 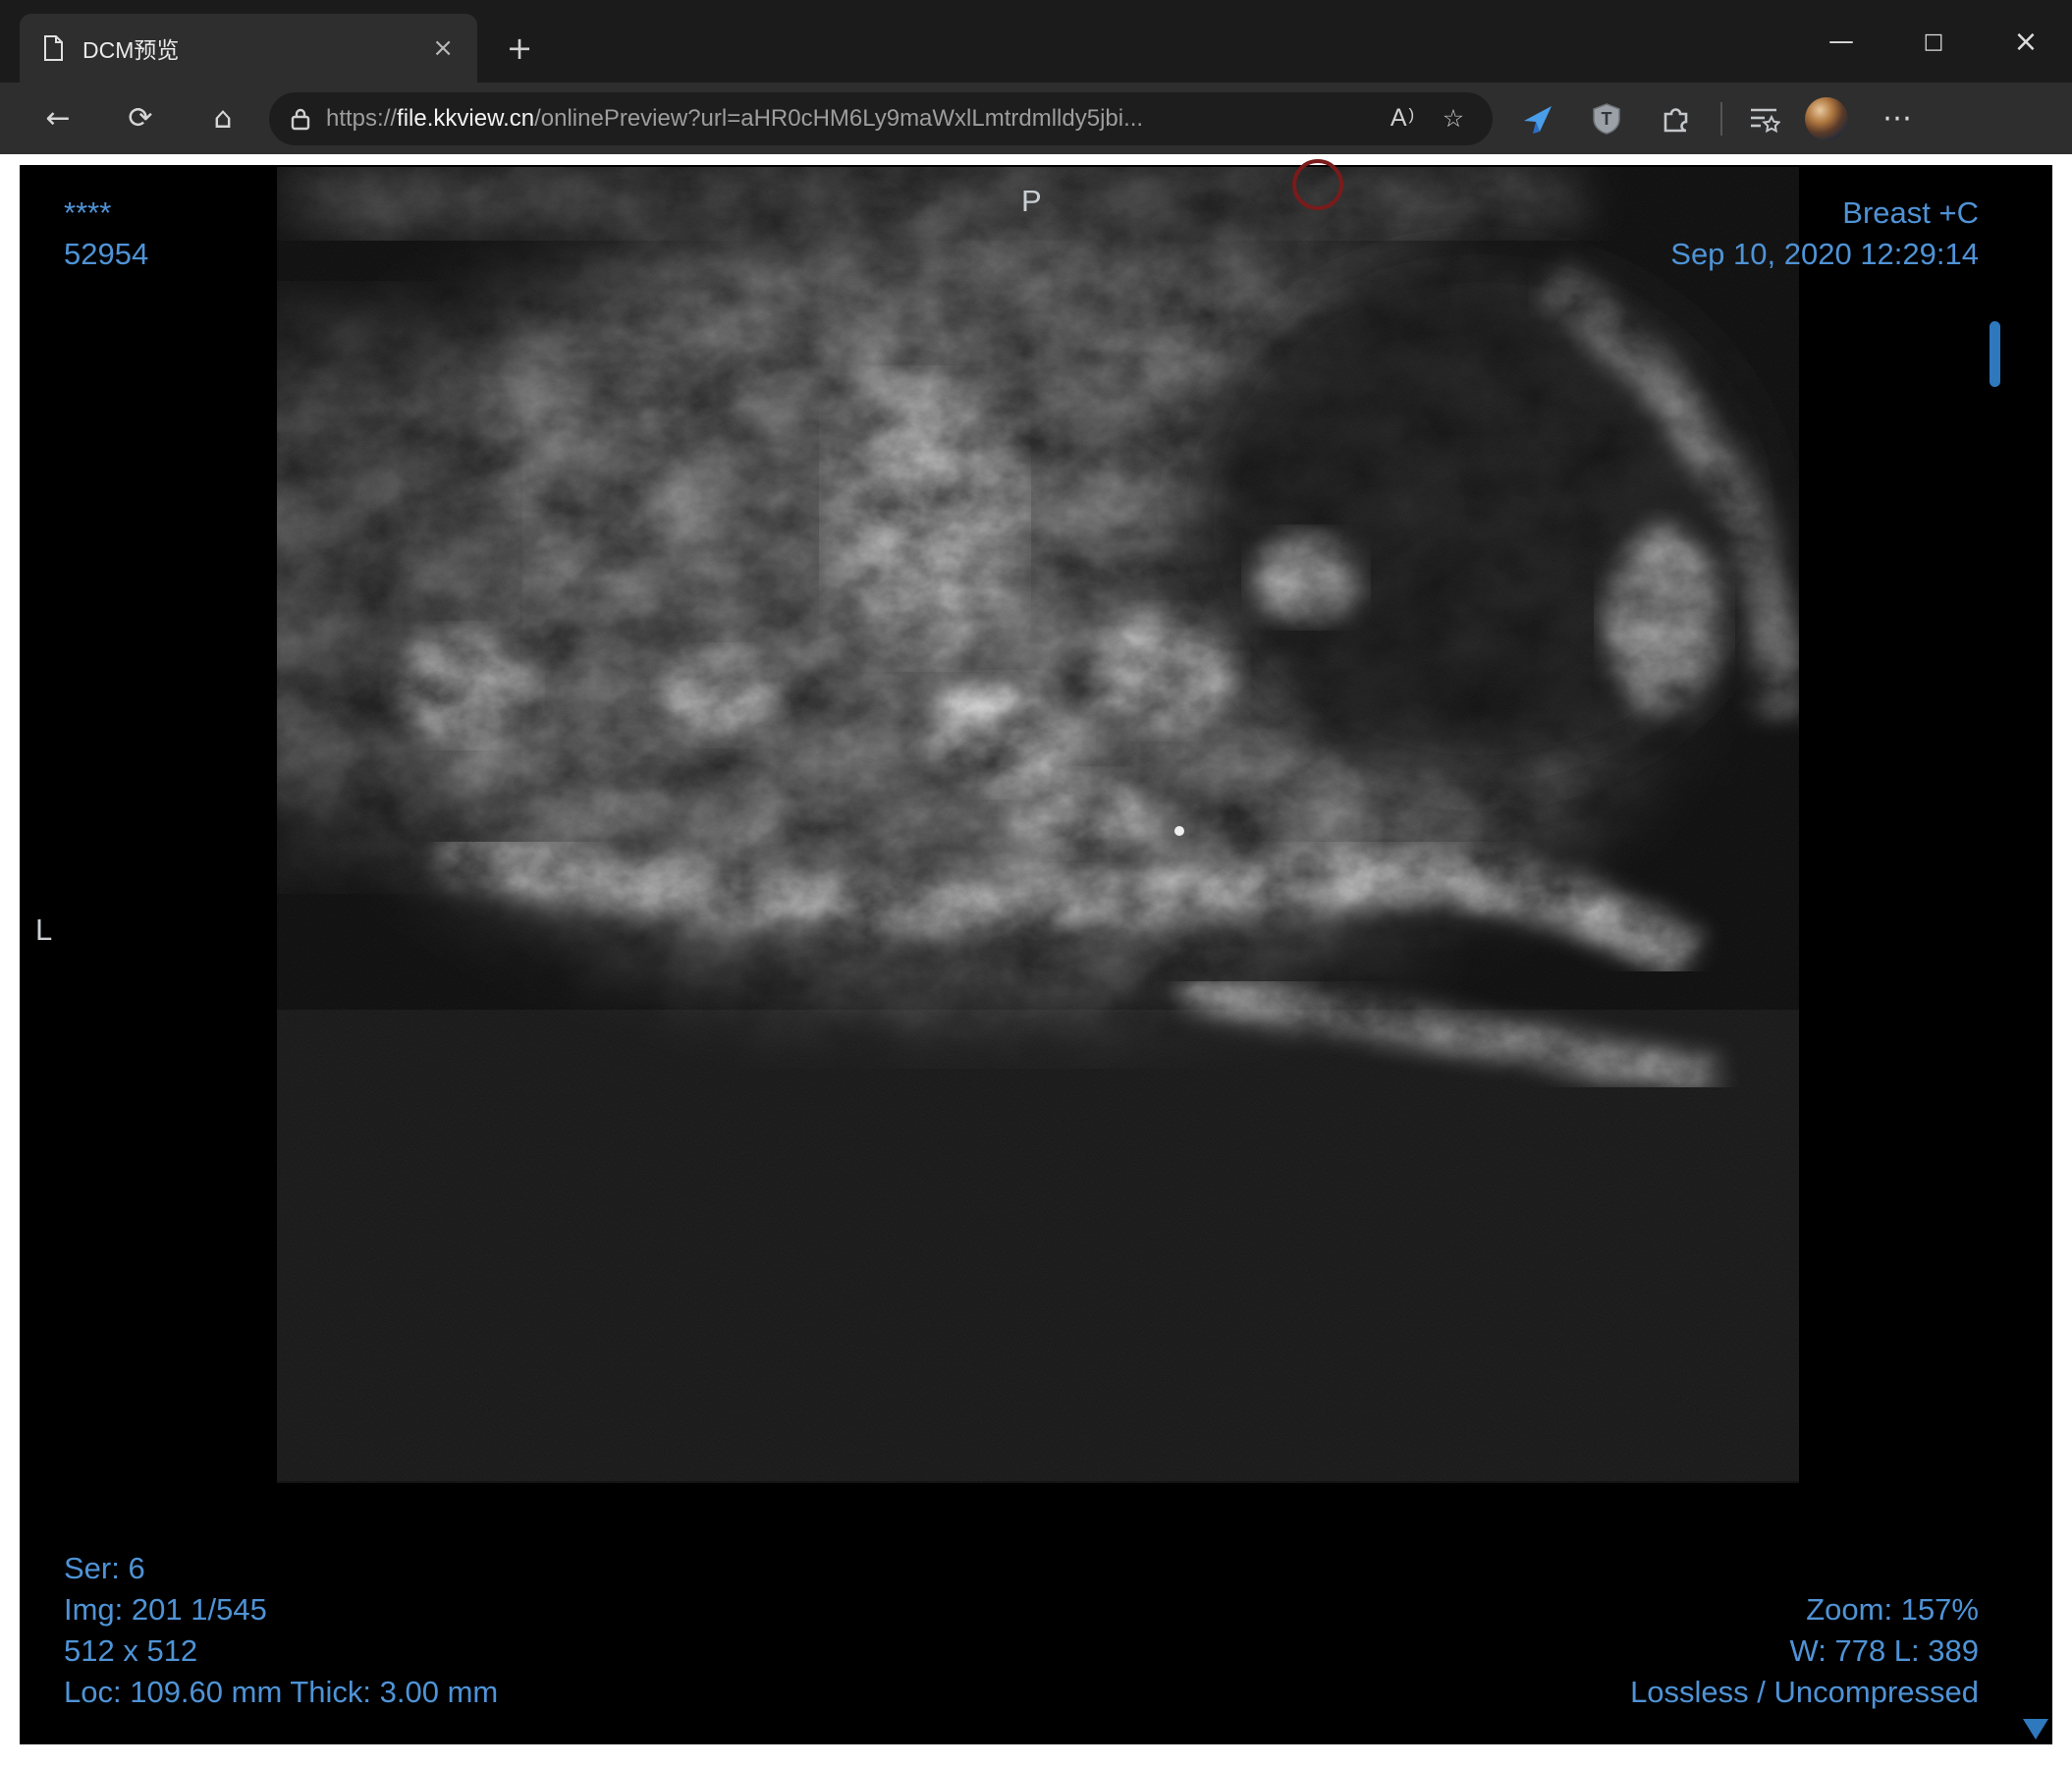 I want to click on zoom-level: Zoom: 157%, so click(x=1892, y=1609).